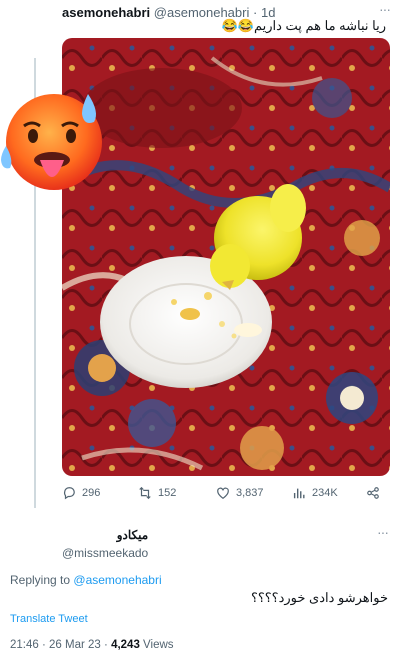  Describe the element at coordinates (91, 493) in the screenshot. I see `reply-count: 296` at that location.